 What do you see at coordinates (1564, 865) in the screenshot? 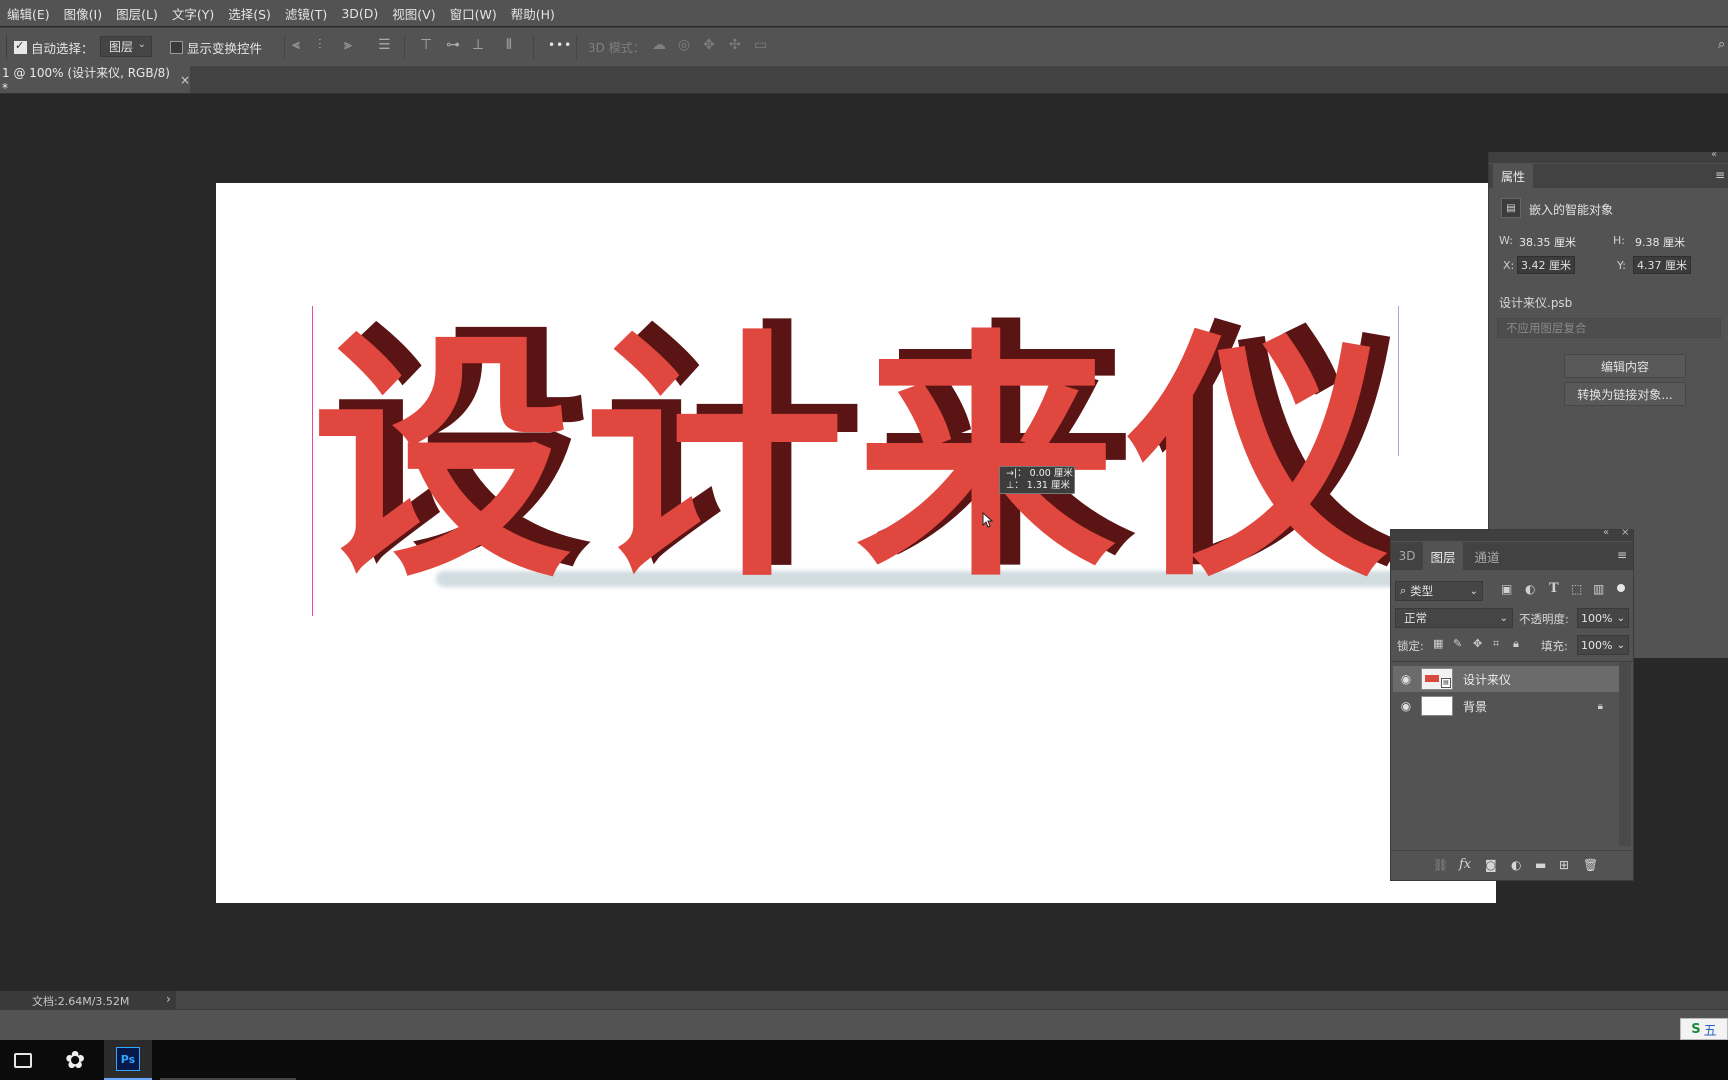
I see `new-layer-icon: ⊞` at bounding box center [1564, 865].